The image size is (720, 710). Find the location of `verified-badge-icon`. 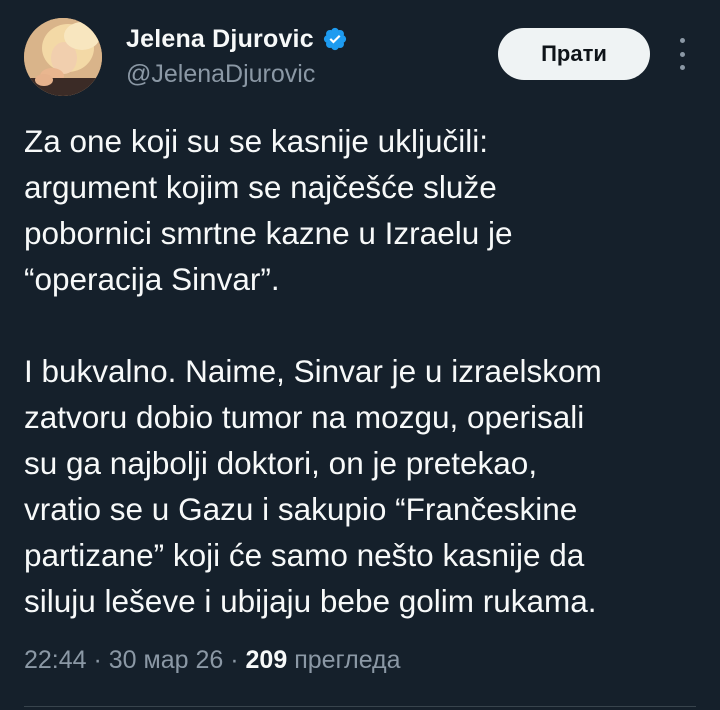

verified-badge-icon is located at coordinates (335, 39).